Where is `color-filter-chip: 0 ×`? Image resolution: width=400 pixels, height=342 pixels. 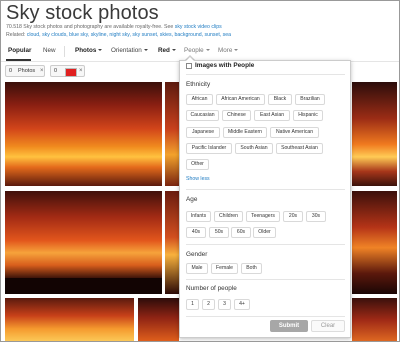 color-filter-chip: 0 × is located at coordinates (67, 71).